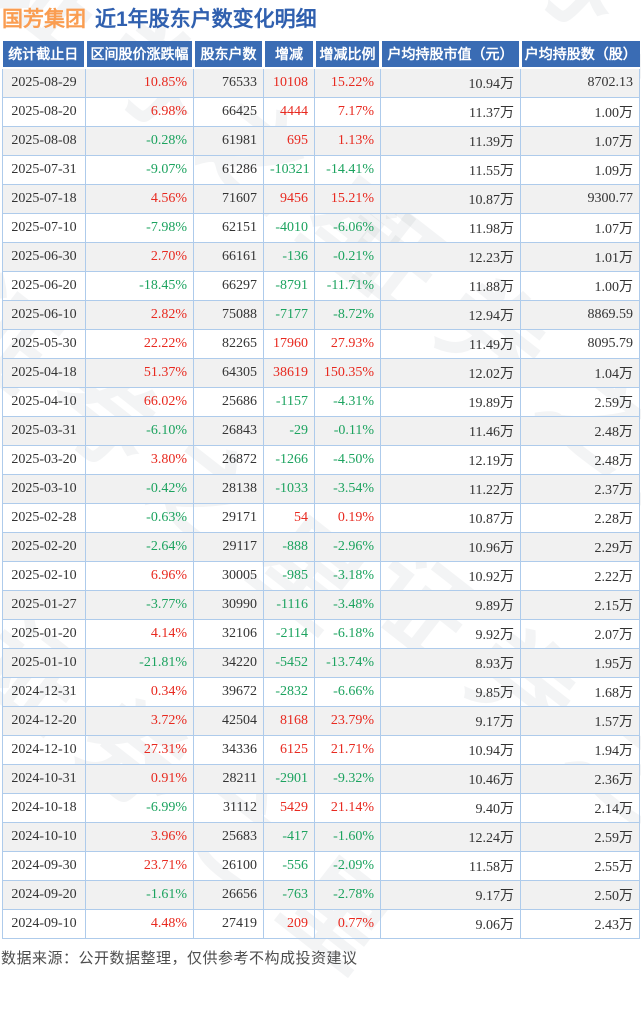  I want to click on column-header-date: 统计截止日, so click(44, 55).